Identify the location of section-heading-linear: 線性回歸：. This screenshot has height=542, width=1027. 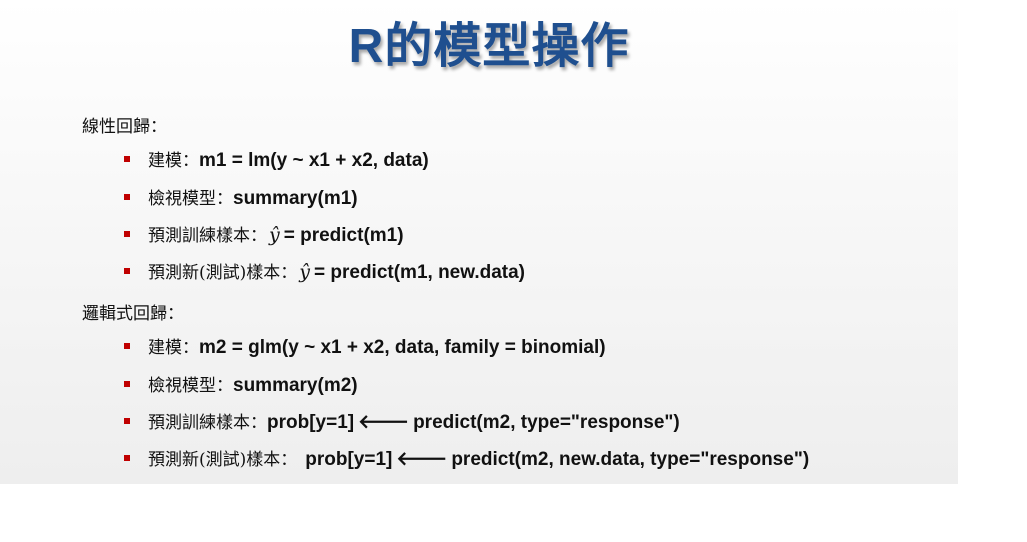
(124, 127).